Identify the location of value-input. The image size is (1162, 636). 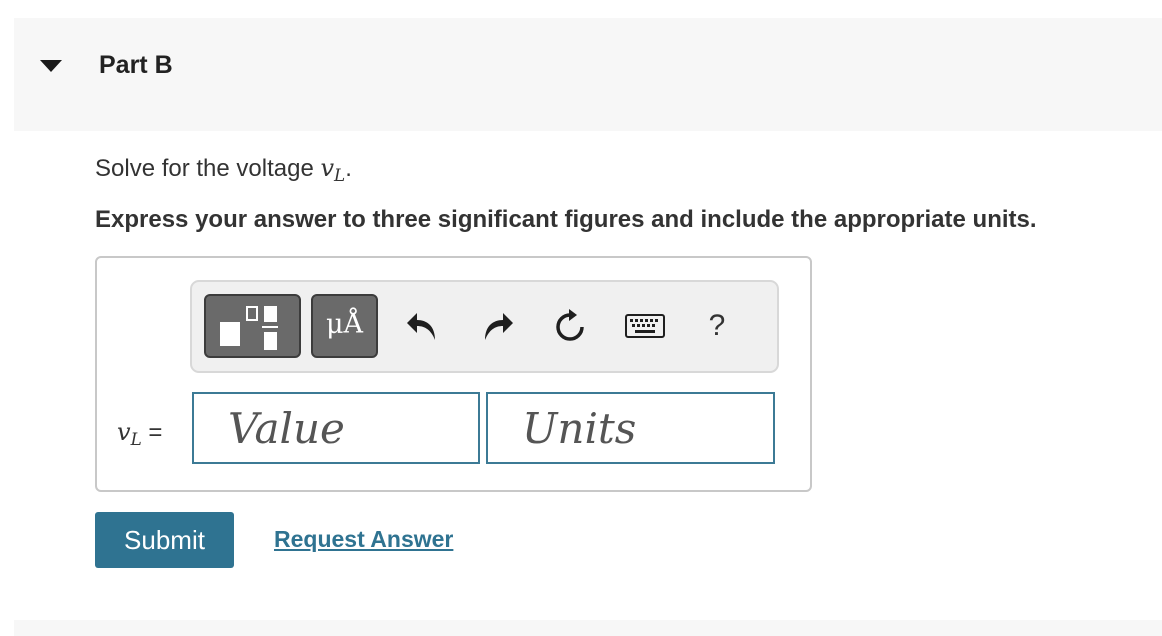
(336, 428).